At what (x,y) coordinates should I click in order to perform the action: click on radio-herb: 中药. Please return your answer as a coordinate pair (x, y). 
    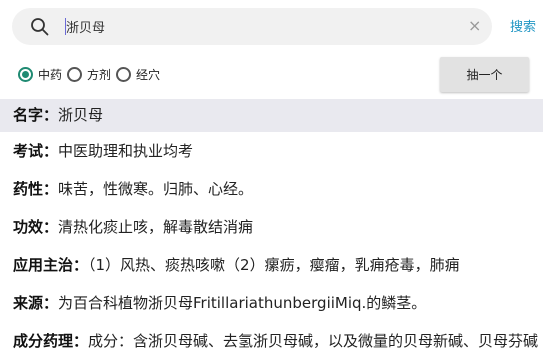
    Looking at the image, I should click on (40, 74).